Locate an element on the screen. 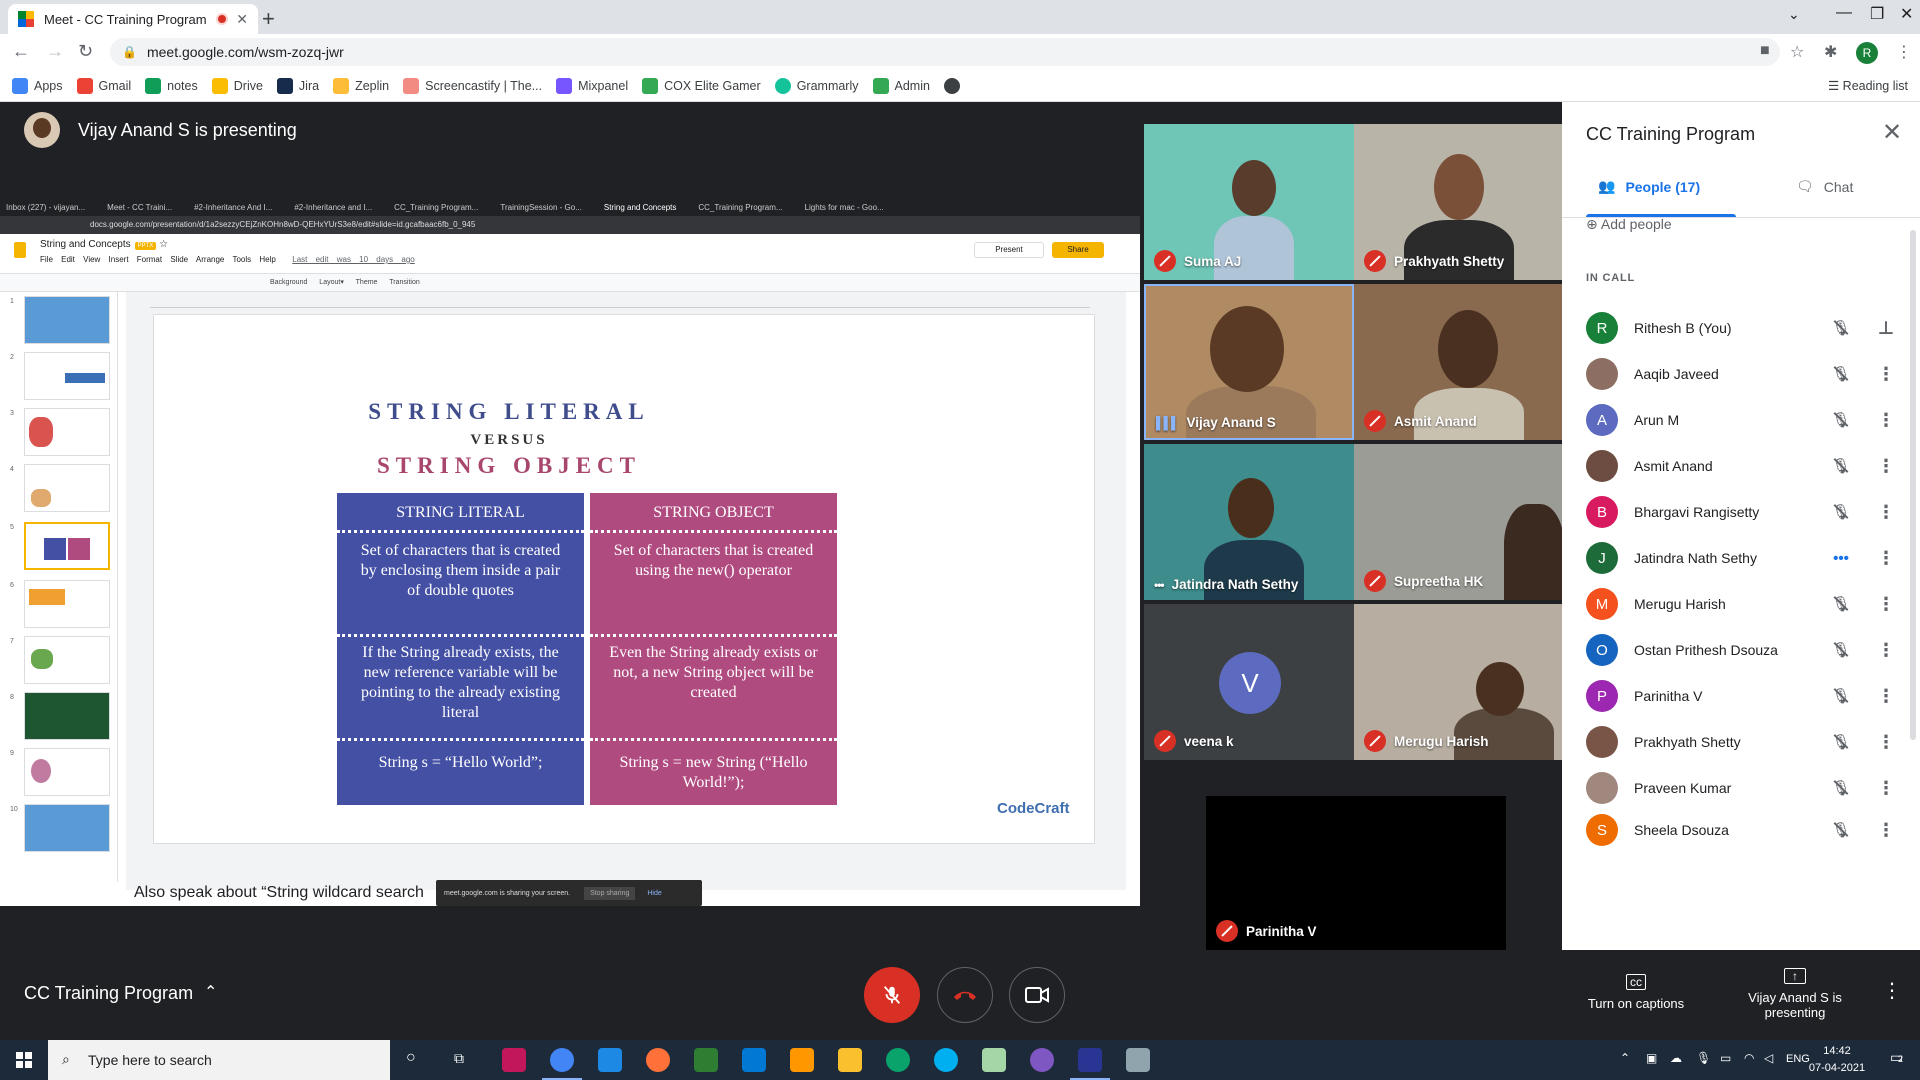 The width and height of the screenshot is (1920, 1080). mic-toggle-button is located at coordinates (892, 995).